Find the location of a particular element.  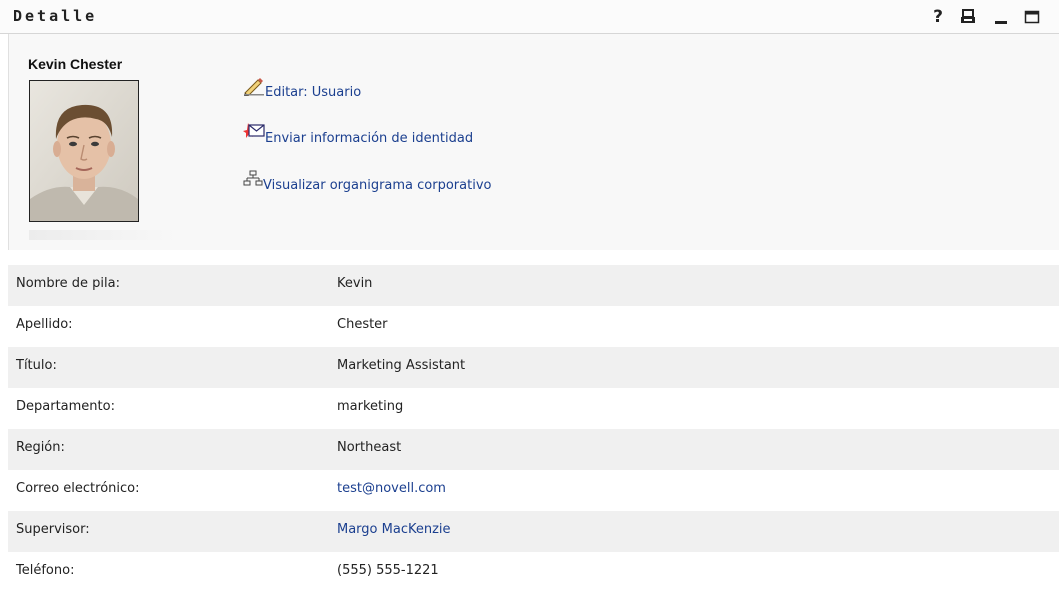

field-label: Título: is located at coordinates (36, 365).